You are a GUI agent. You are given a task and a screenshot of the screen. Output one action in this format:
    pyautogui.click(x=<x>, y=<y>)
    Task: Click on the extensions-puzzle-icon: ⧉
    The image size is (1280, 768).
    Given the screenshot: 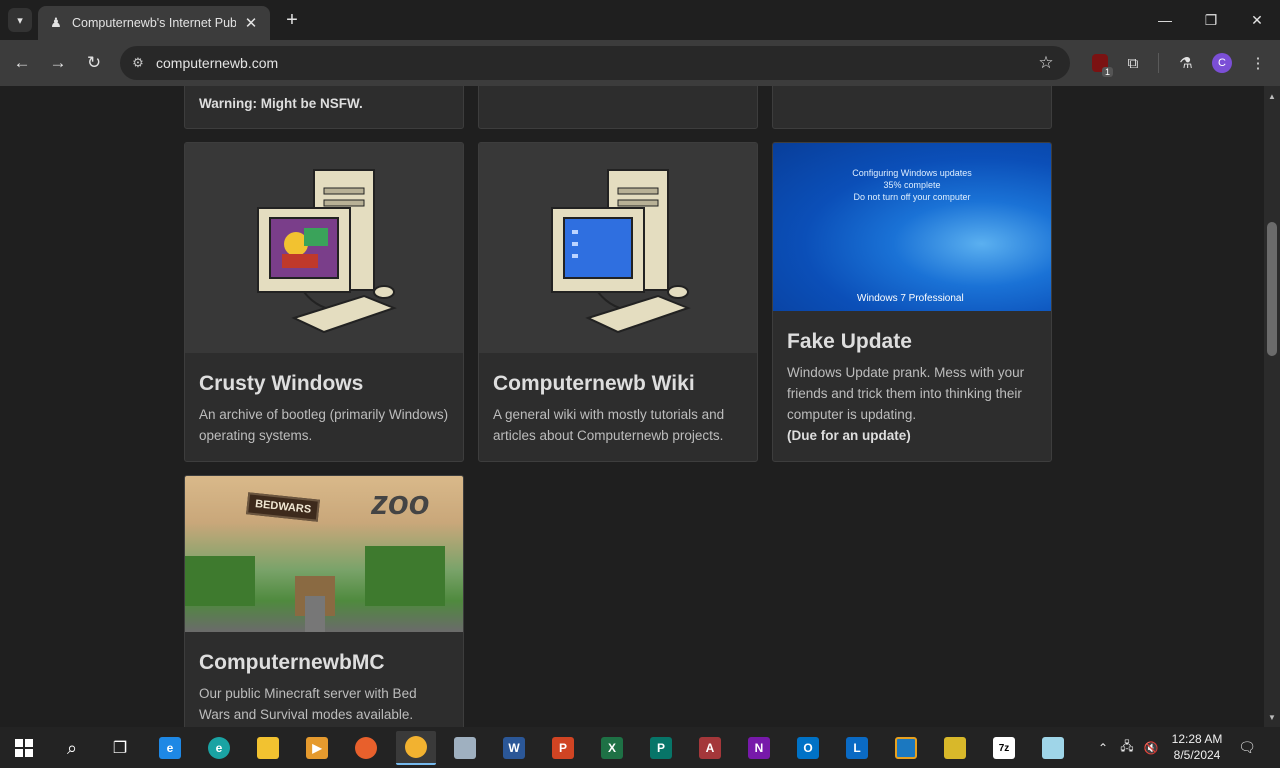 What is the action you would take?
    pyautogui.click(x=1133, y=63)
    